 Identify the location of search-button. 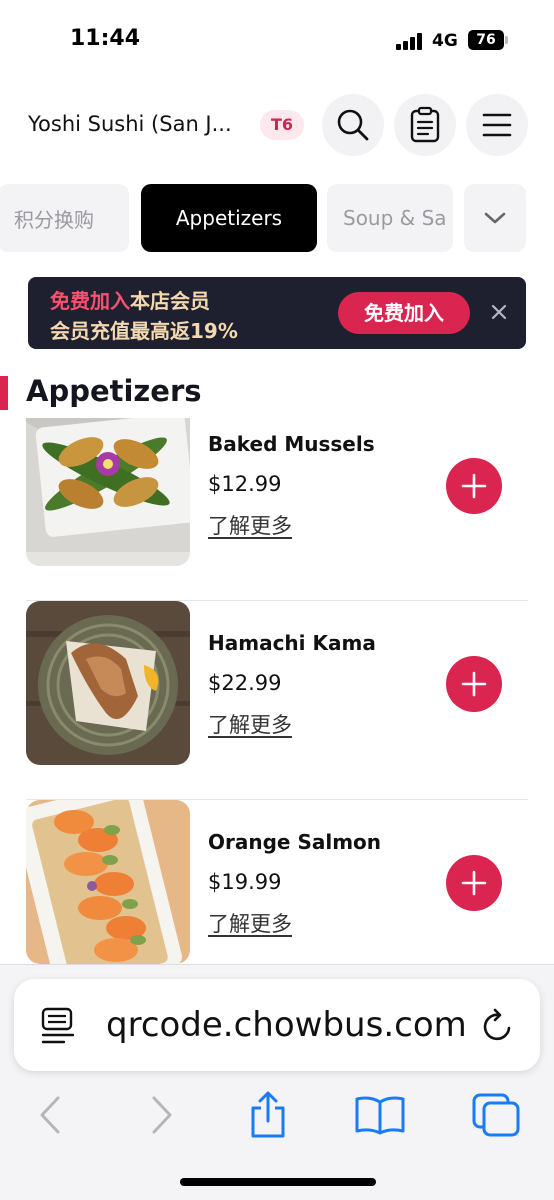
(353, 125).